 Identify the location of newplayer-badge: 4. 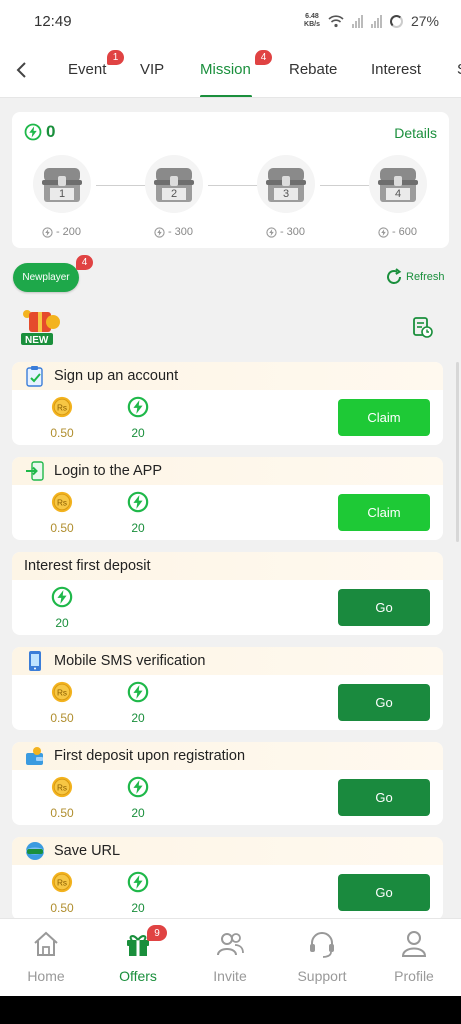
(84, 262).